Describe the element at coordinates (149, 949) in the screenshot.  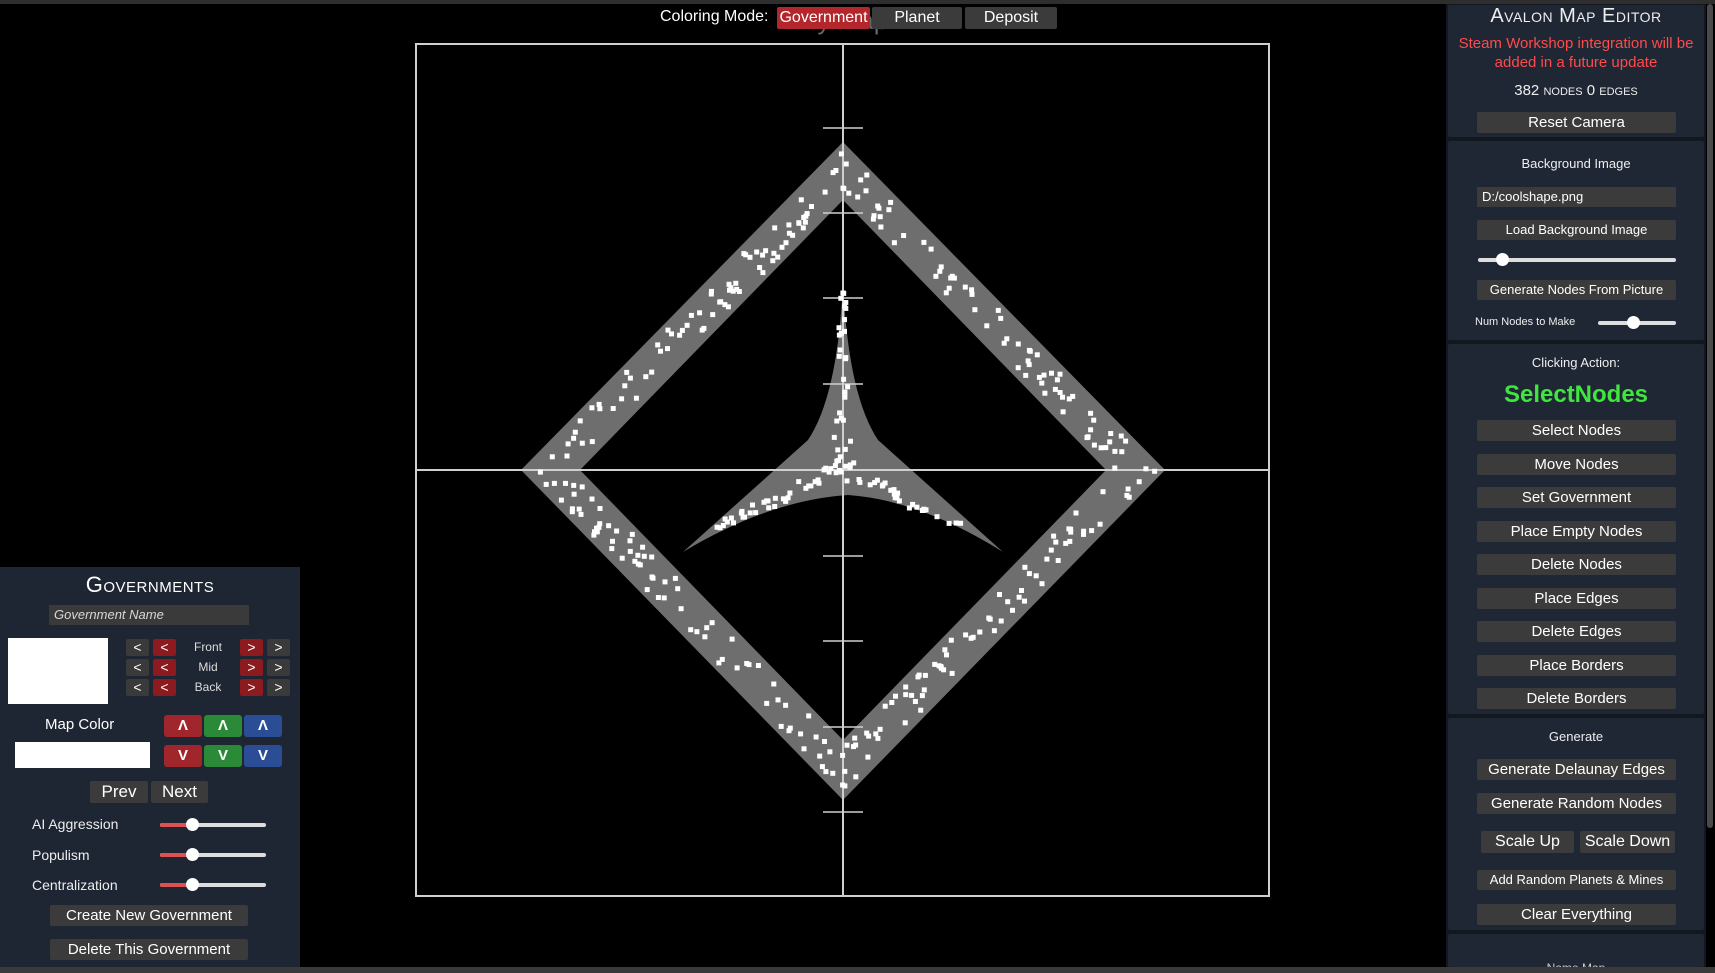
I see `delete-this-government-button: Delete This Government` at that location.